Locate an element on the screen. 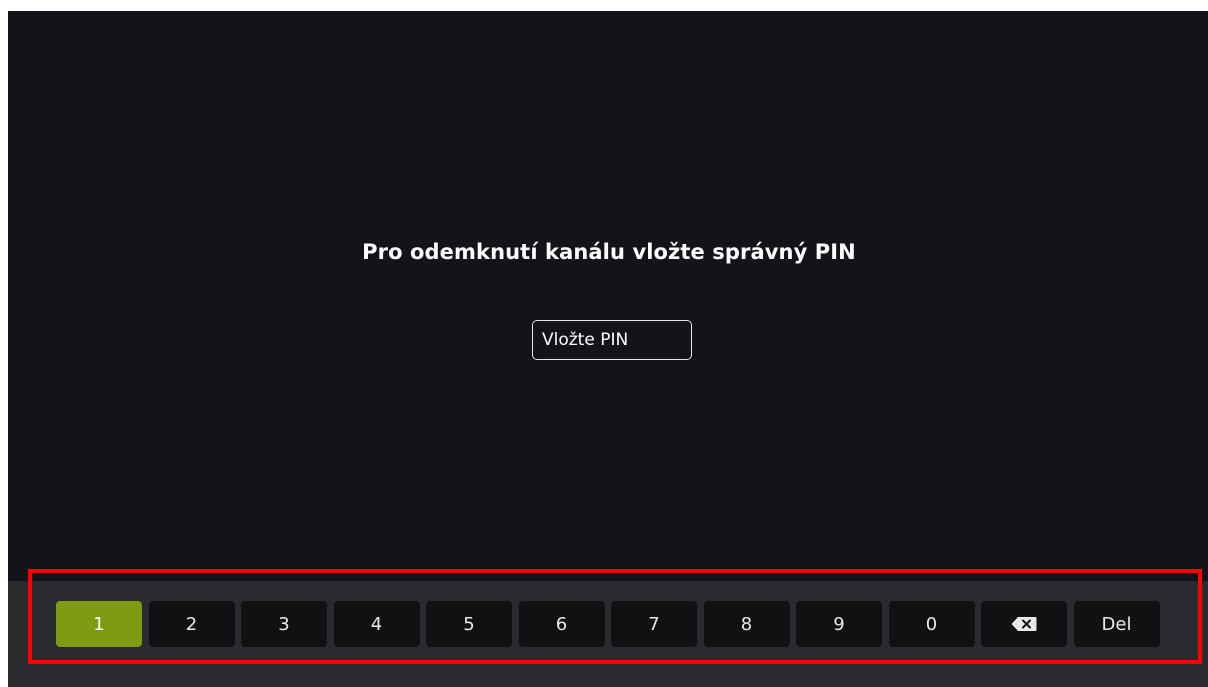 Image resolution: width=1208 pixels, height=687 pixels. pin-input: Vložte PIN is located at coordinates (612, 340).